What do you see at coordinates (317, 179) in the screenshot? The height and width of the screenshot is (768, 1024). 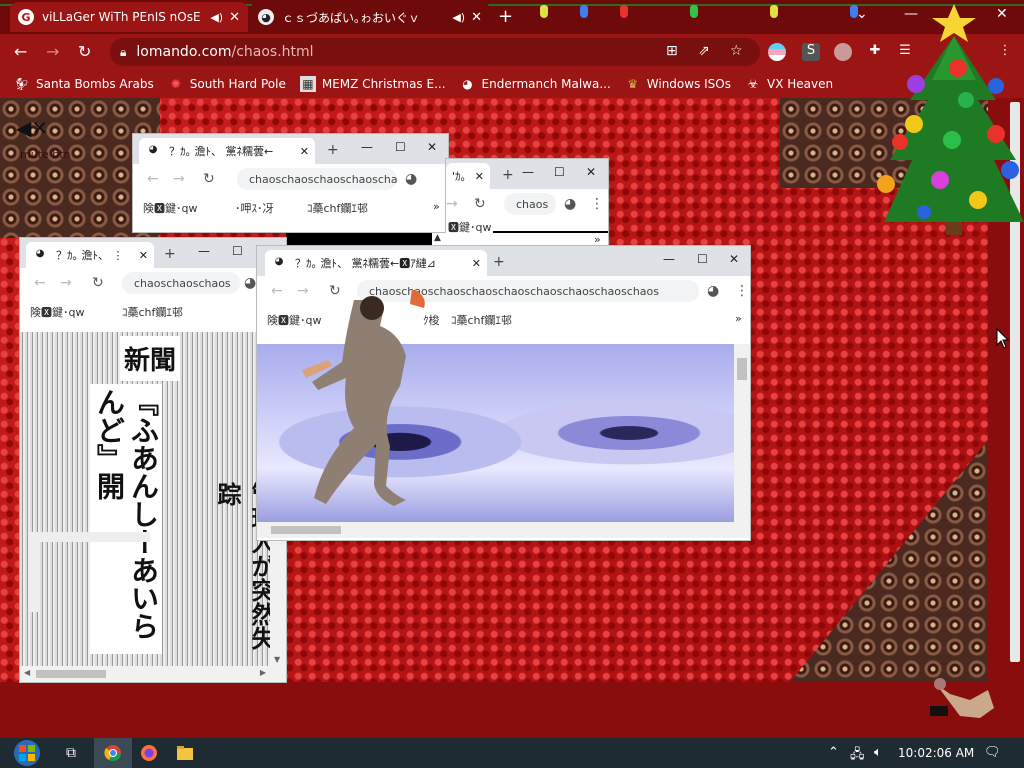 I see `popup-address-bar: chaoschaoschaoschaoschao` at bounding box center [317, 179].